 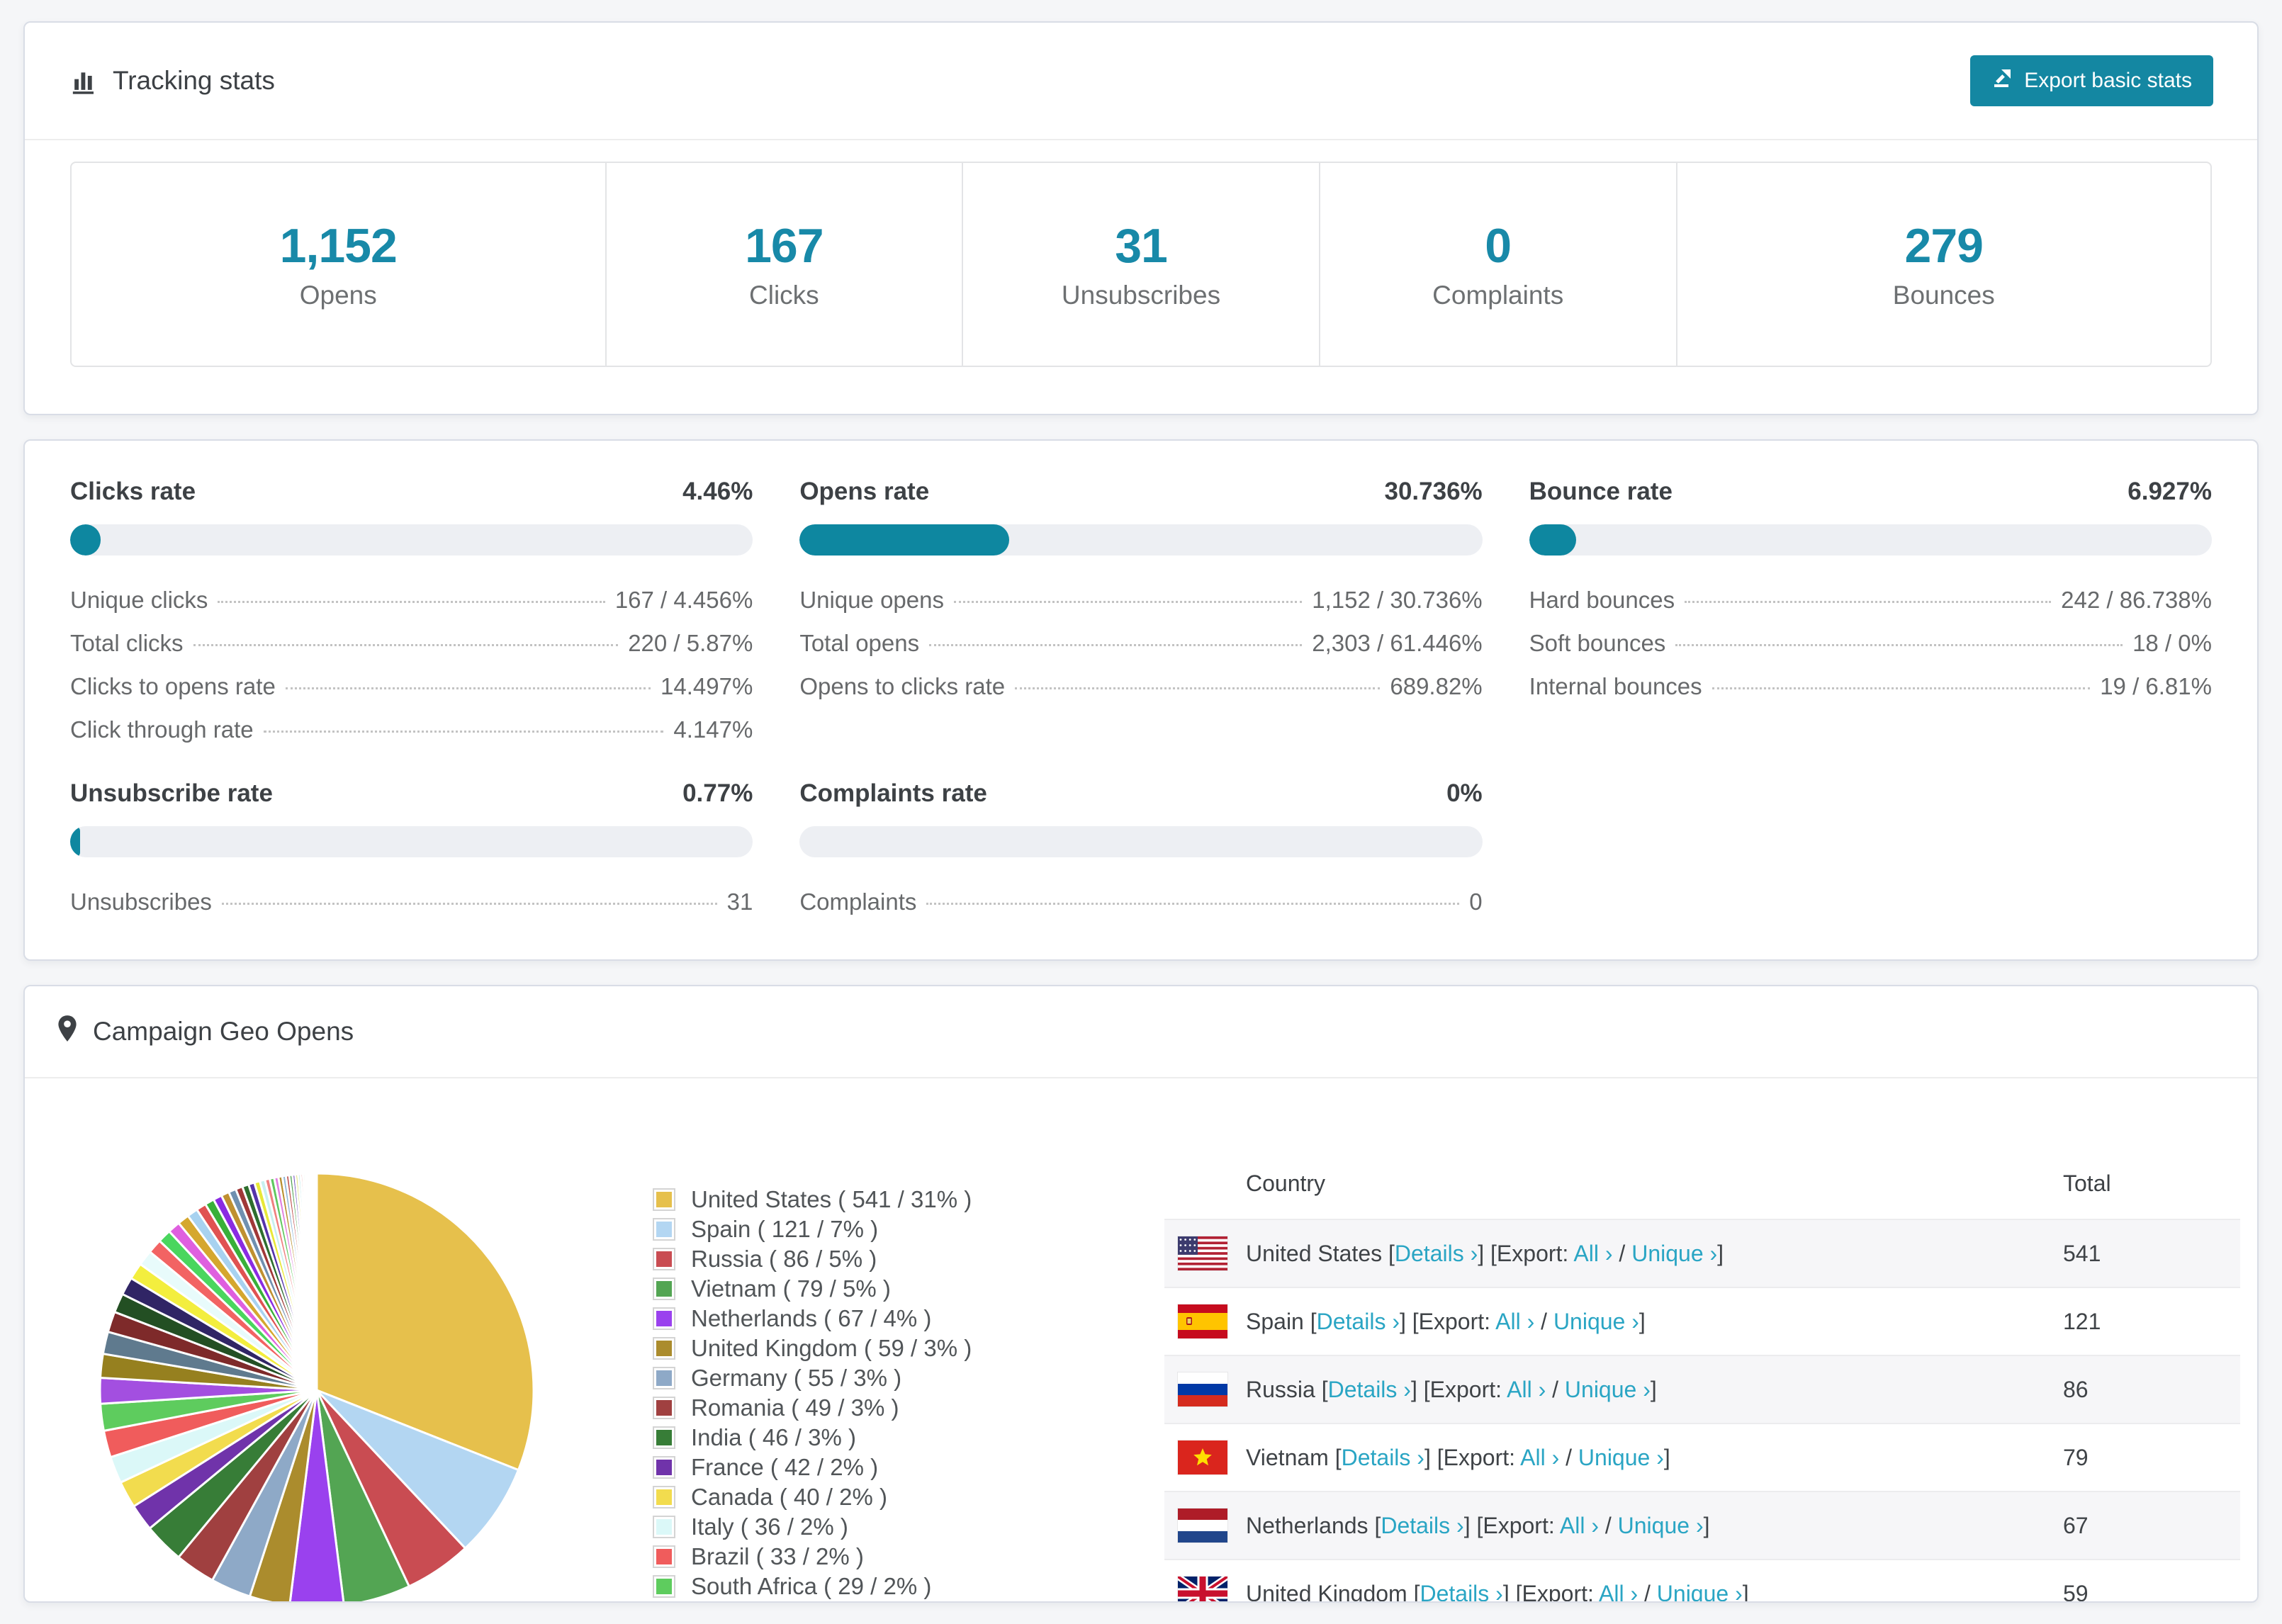 I want to click on country-flag-vn, so click(x=1202, y=1457).